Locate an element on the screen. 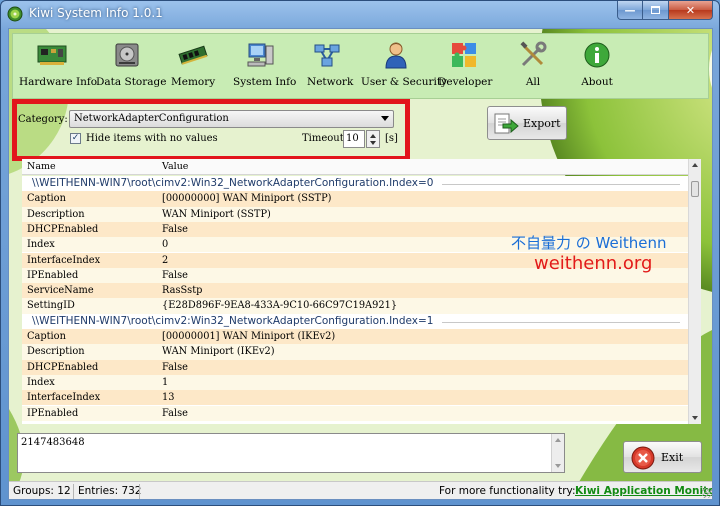 The width and height of the screenshot is (720, 506). timeout-unit: [s] is located at coordinates (391, 138).